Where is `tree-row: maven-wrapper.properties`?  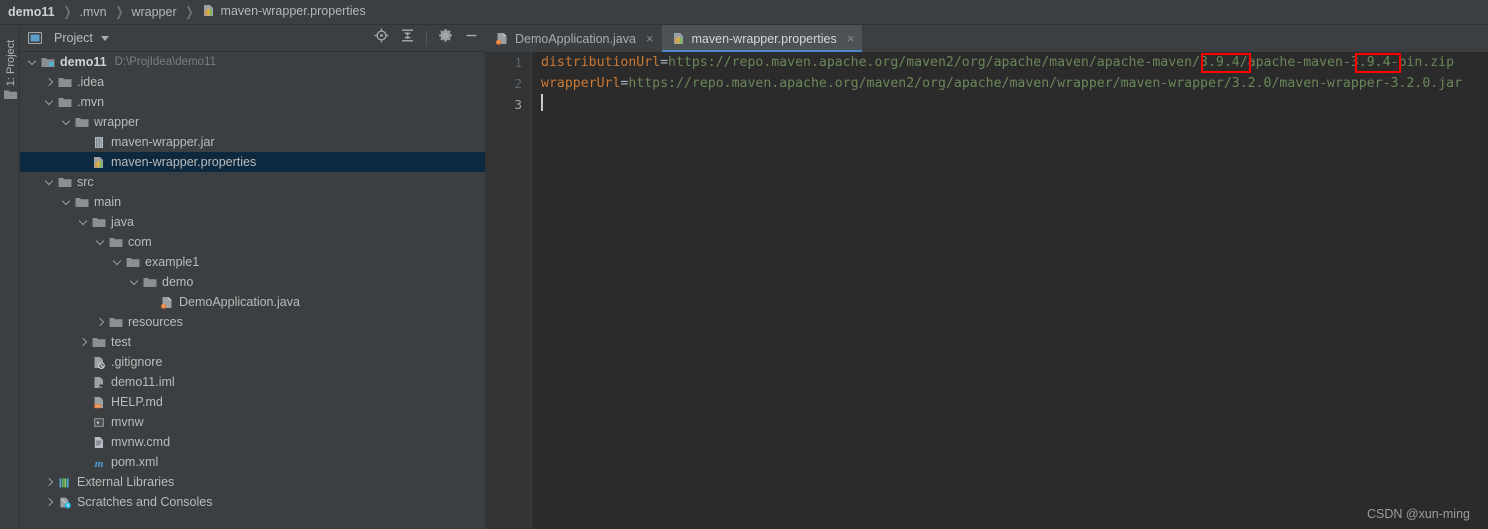 tree-row: maven-wrapper.properties is located at coordinates (252, 162).